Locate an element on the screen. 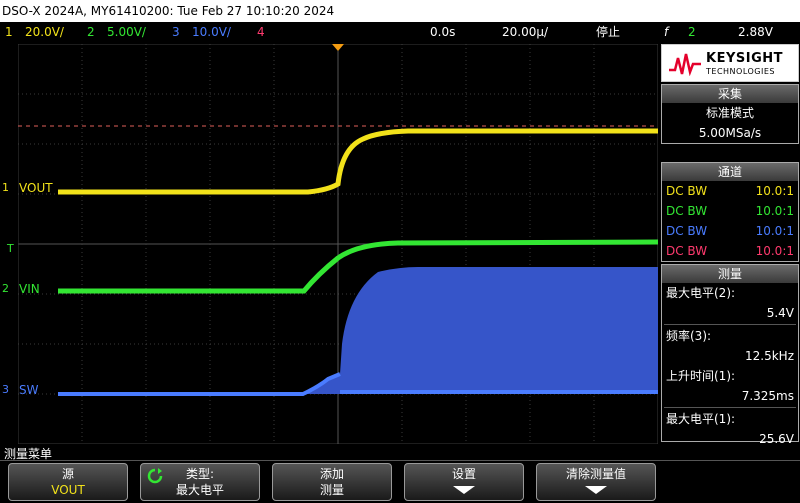 This screenshot has width=800, height=503. settings-softkey: 设置 is located at coordinates (464, 482).